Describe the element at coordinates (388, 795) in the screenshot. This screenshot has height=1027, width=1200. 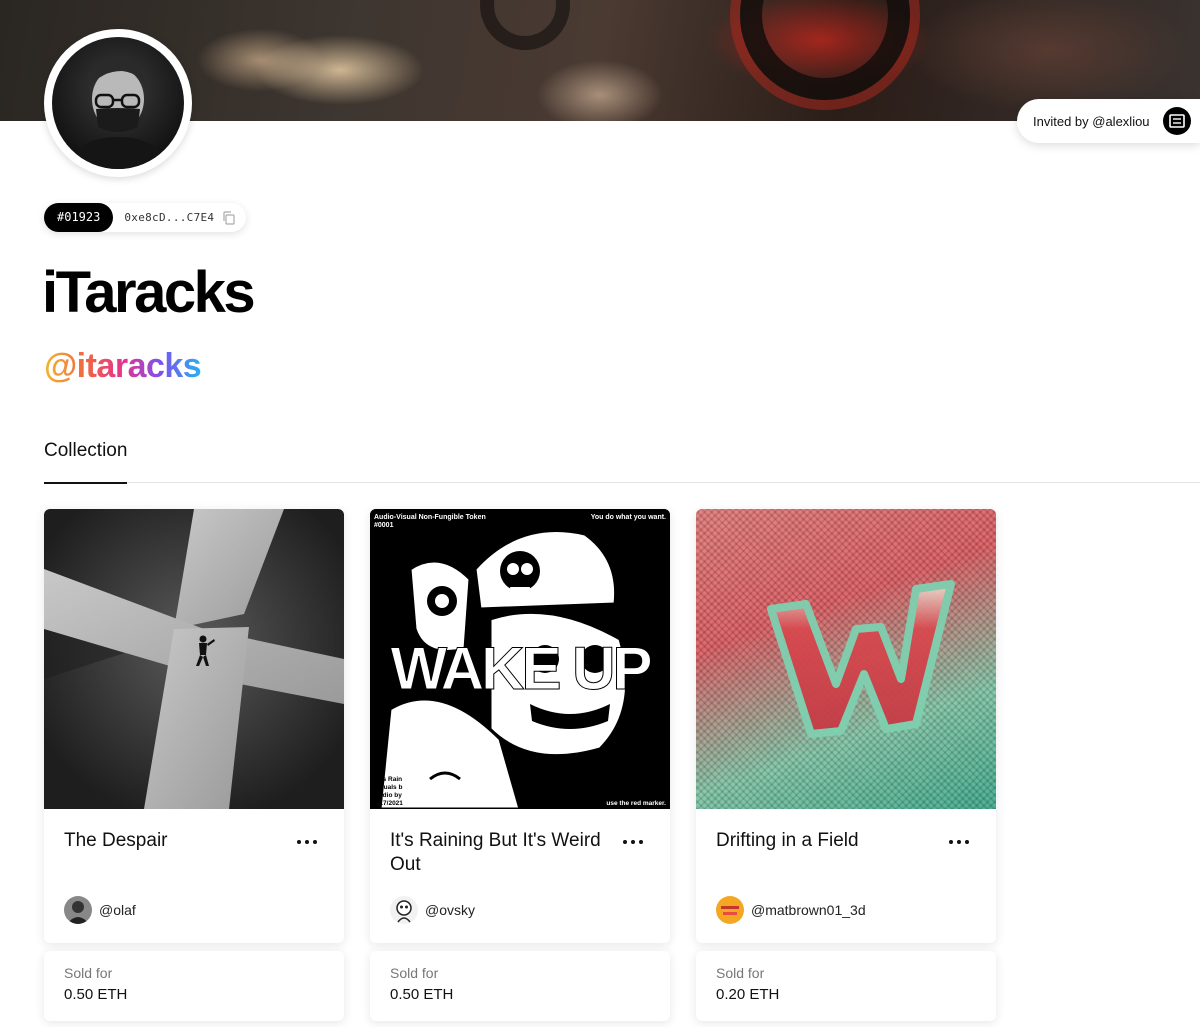
I see `art-caption: Audio by` at that location.